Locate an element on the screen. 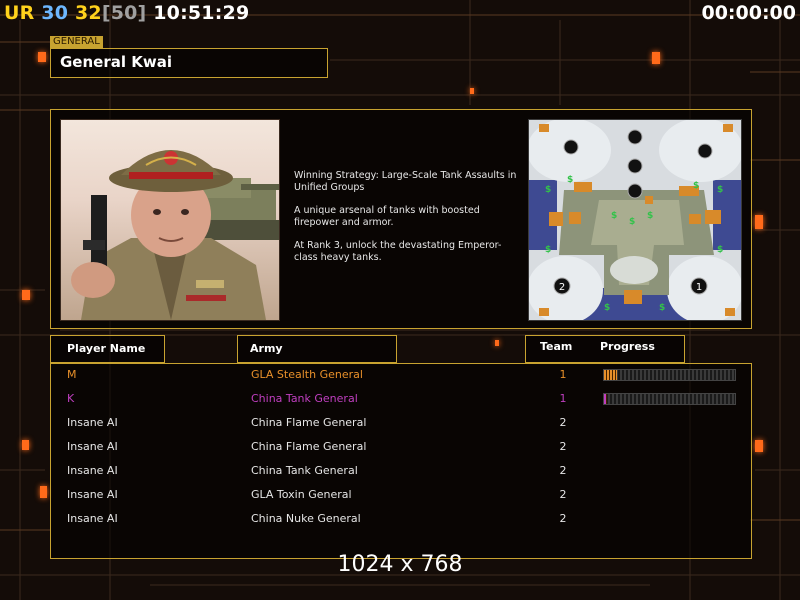 The width and height of the screenshot is (800, 600). fps-value-b: 32 is located at coordinates (88, 13).